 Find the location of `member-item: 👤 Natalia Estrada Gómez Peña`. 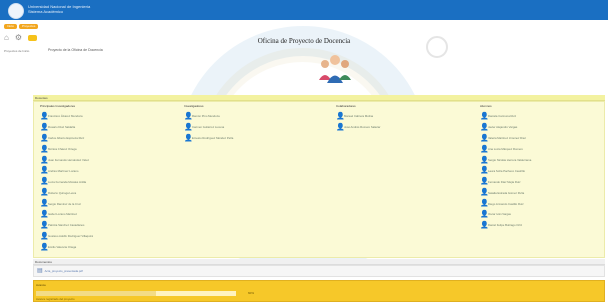

member-item: 👤 Natalia Estrada Gómez Peña is located at coordinates (505, 192).